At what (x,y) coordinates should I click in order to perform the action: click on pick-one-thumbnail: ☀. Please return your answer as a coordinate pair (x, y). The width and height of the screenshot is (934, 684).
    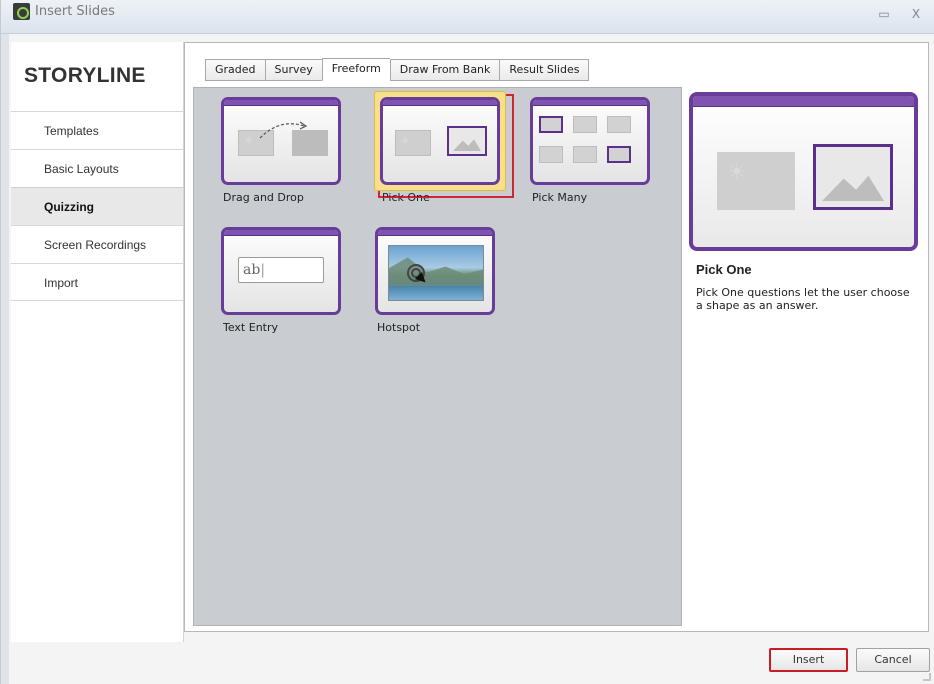
    Looking at the image, I should click on (440, 141).